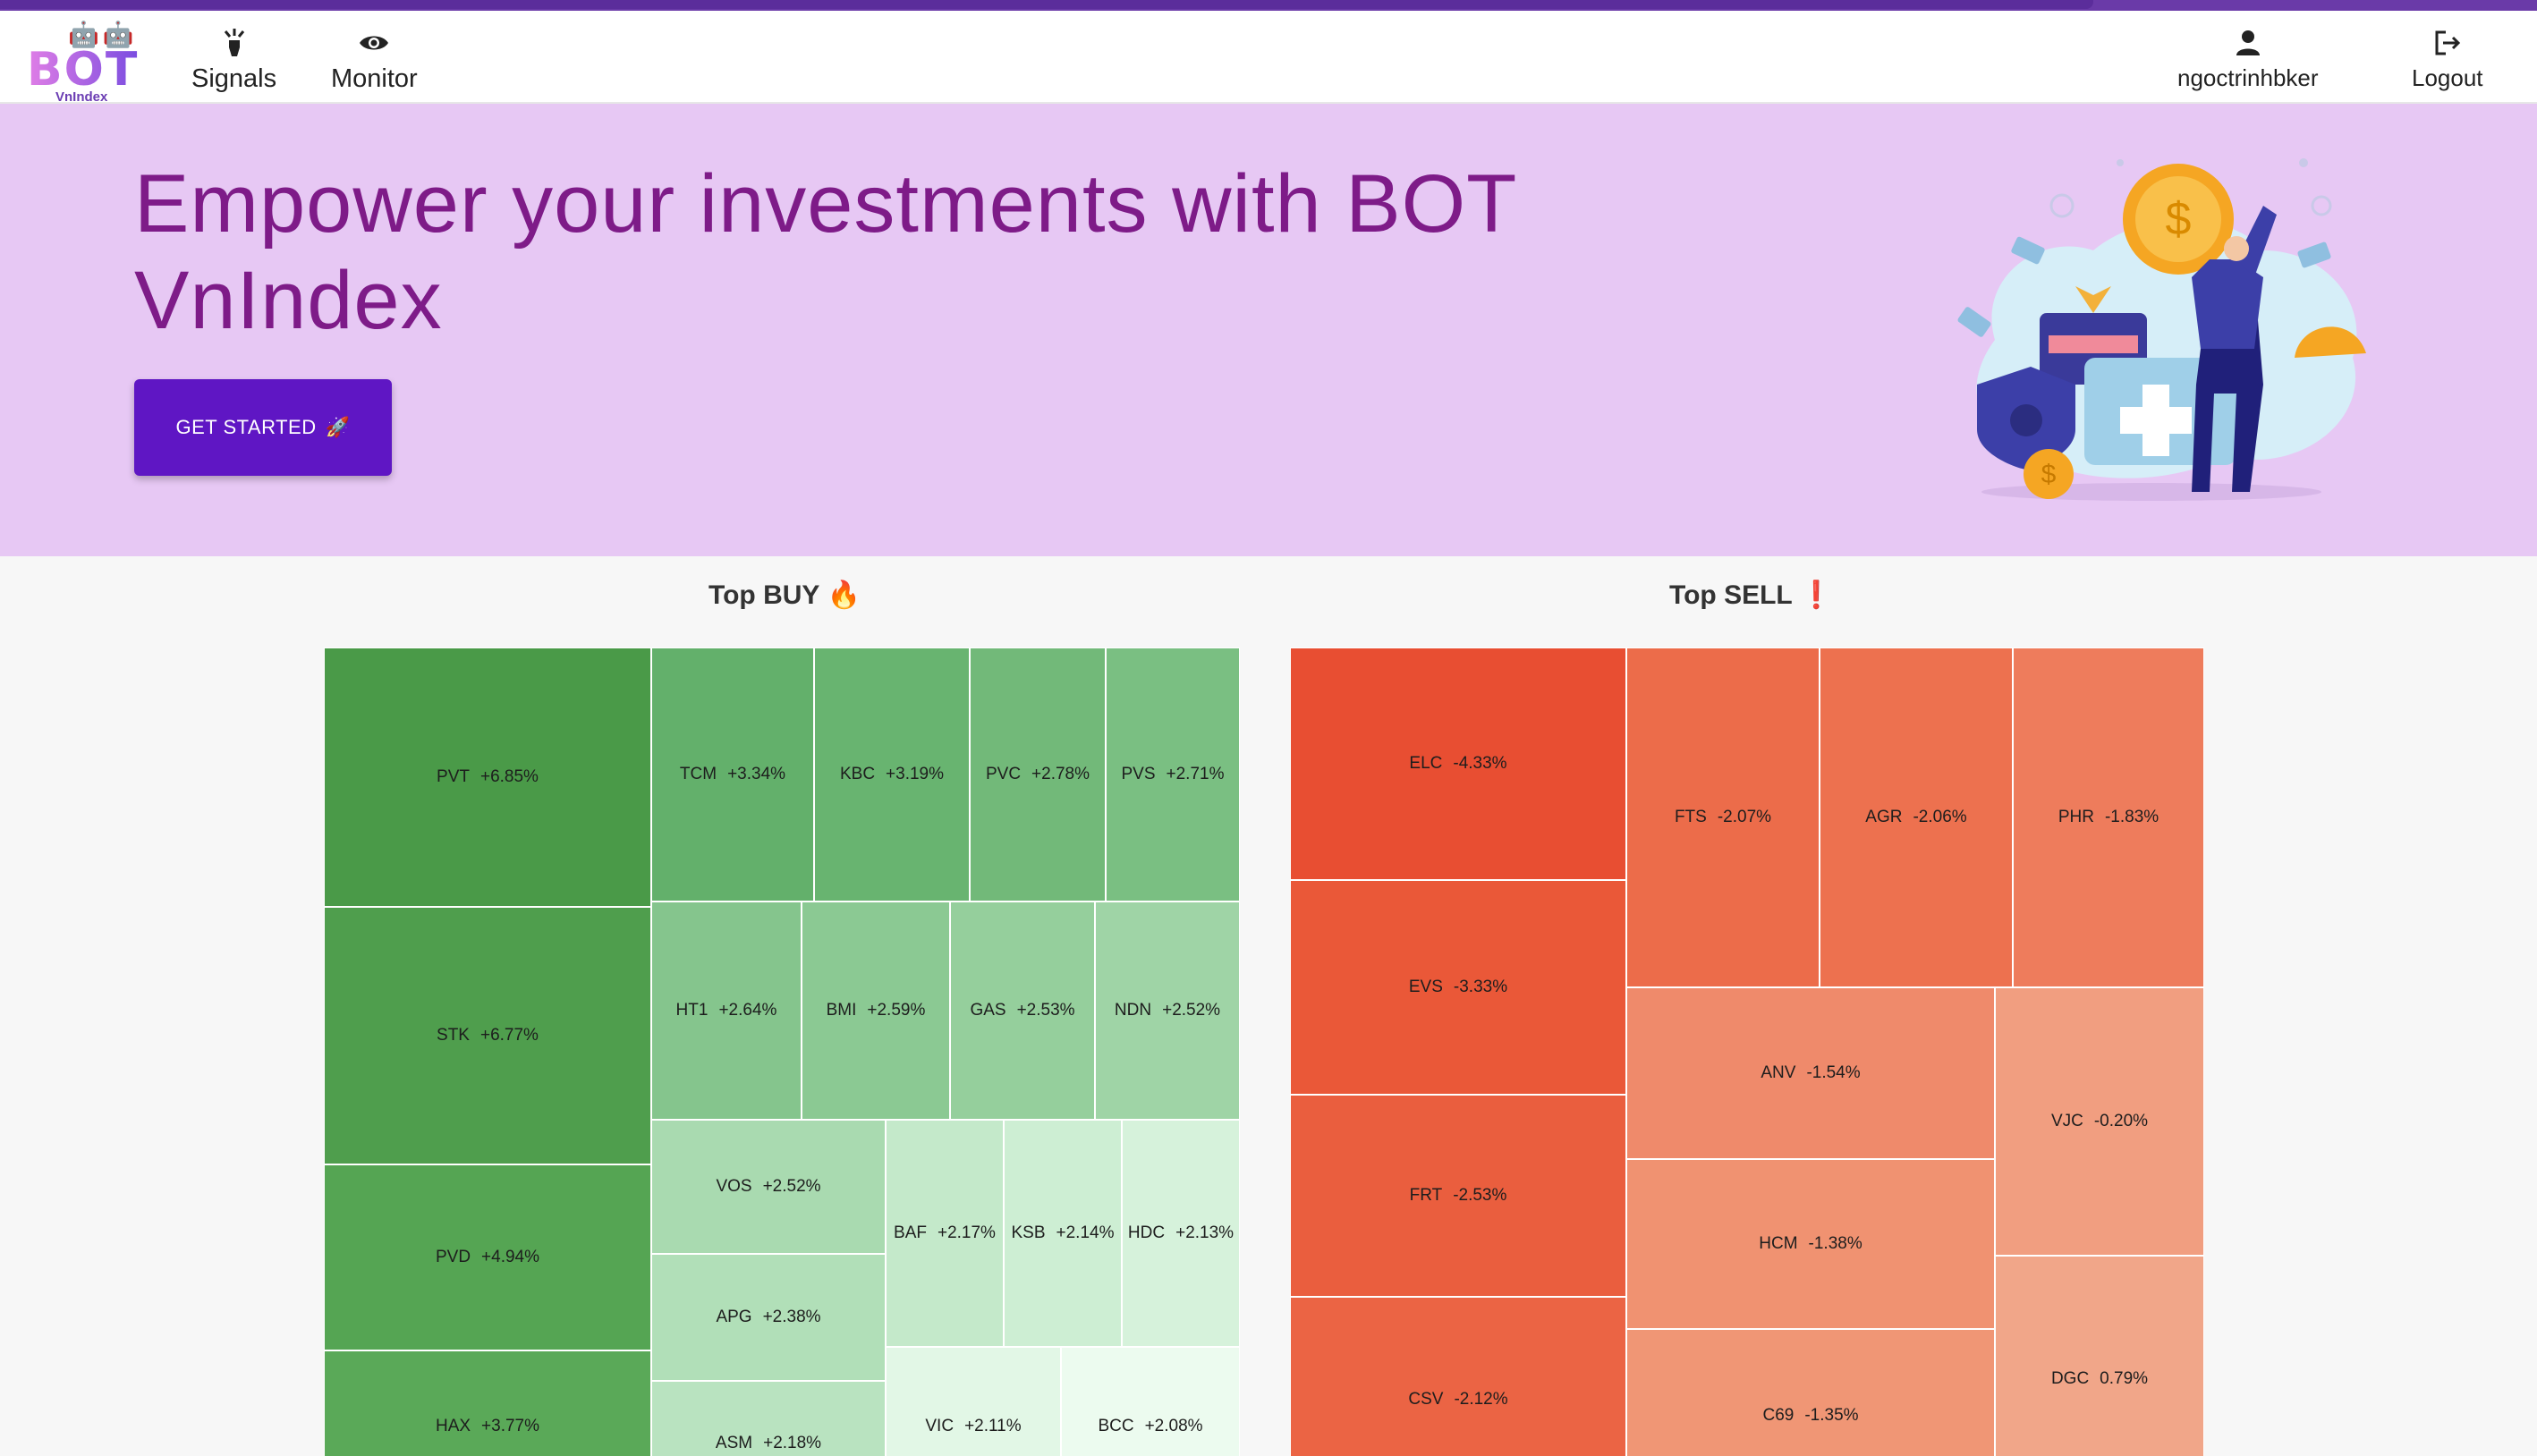 This screenshot has height=1456, width=2537. What do you see at coordinates (1458, 1376) in the screenshot?
I see `sell-cell-csv: CSV -2.12%` at bounding box center [1458, 1376].